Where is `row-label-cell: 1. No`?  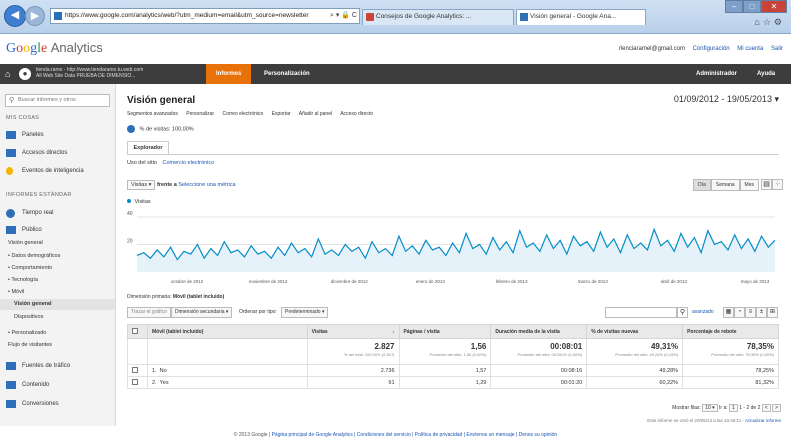 row-label-cell: 1. No is located at coordinates (227, 370).